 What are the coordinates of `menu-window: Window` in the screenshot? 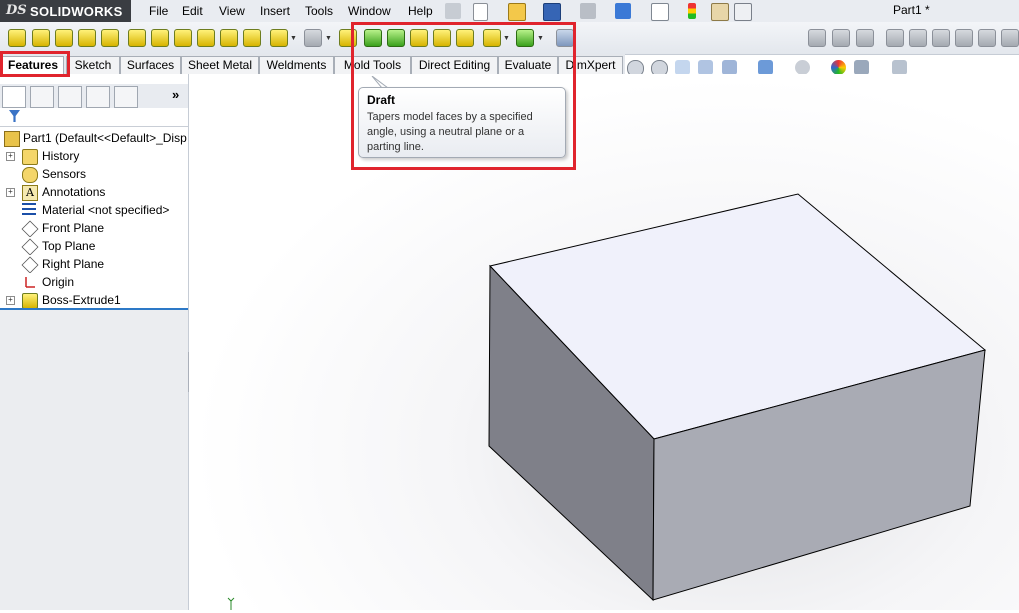 It's located at (369, 11).